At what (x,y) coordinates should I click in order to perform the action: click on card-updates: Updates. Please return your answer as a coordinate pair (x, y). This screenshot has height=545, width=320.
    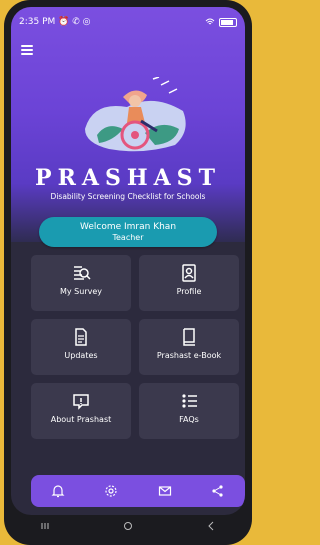
    Looking at the image, I should click on (81, 347).